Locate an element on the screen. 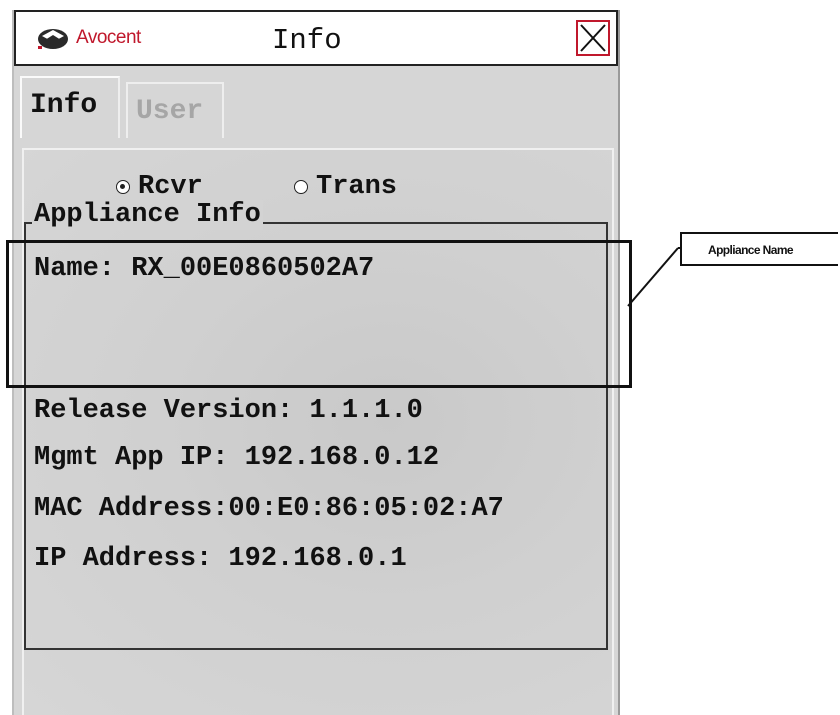 This screenshot has height=715, width=840. close-button is located at coordinates (593, 38).